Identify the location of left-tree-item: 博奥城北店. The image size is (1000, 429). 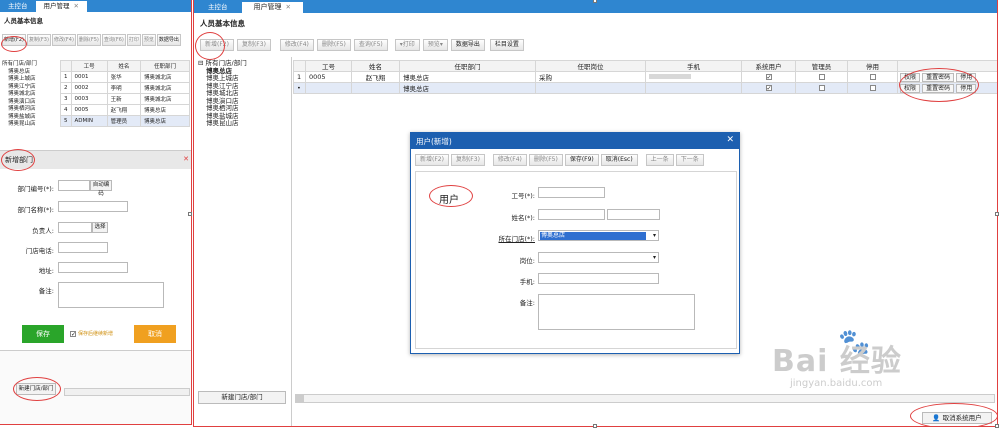
(31, 95).